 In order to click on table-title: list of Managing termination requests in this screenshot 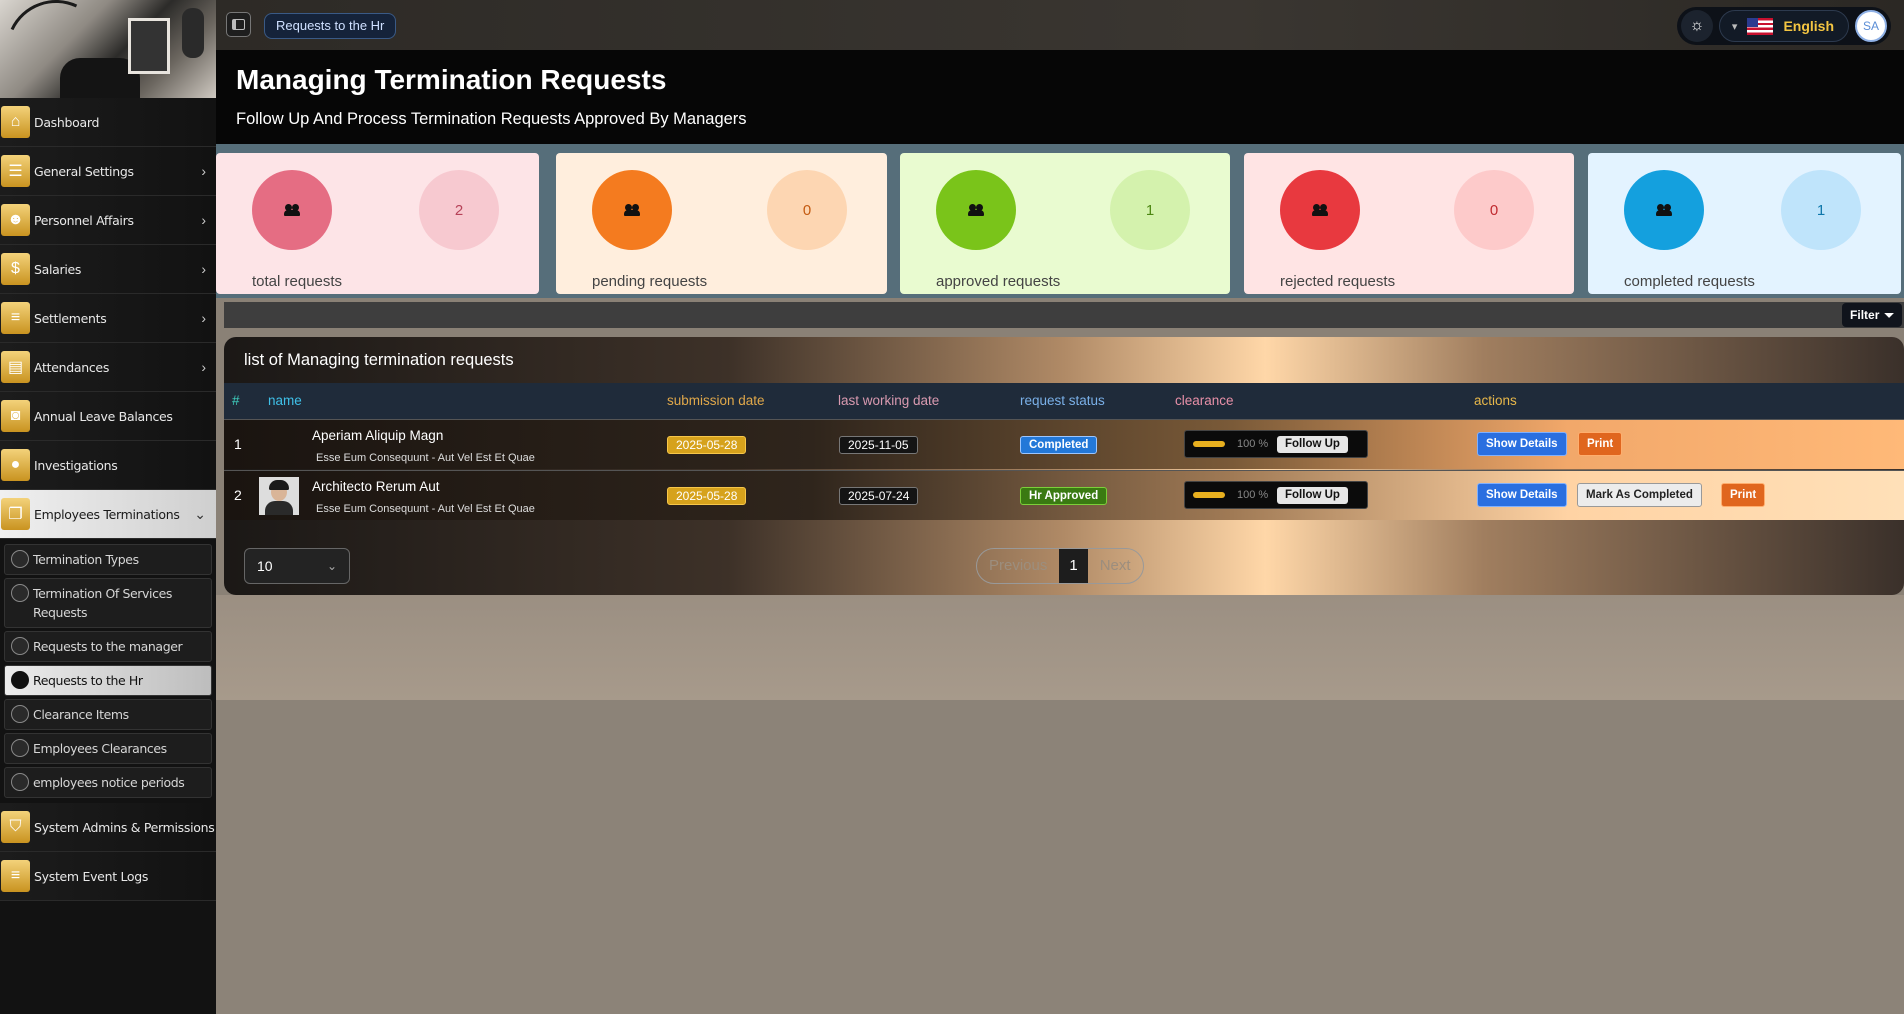, I will do `click(379, 360)`.